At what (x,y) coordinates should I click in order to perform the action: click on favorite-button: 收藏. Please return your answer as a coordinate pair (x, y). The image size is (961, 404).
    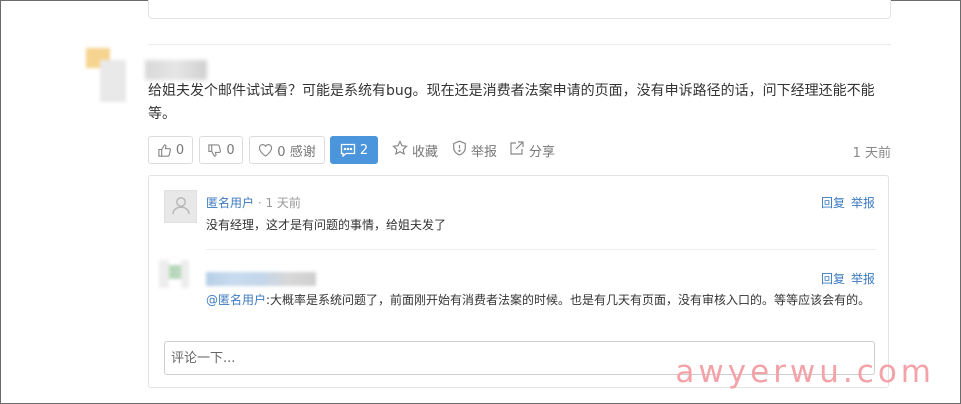
    Looking at the image, I should click on (415, 150).